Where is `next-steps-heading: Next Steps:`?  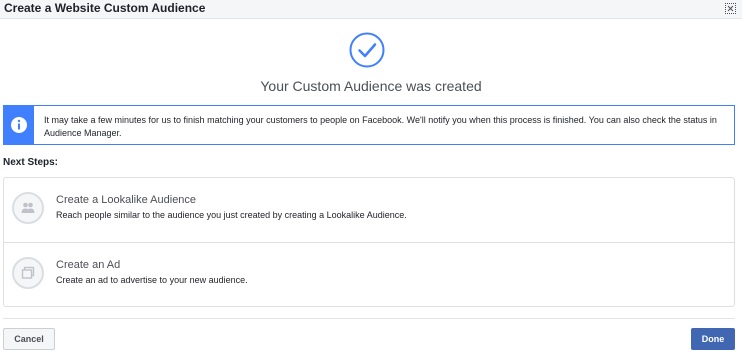 next-steps-heading: Next Steps: is located at coordinates (31, 162).